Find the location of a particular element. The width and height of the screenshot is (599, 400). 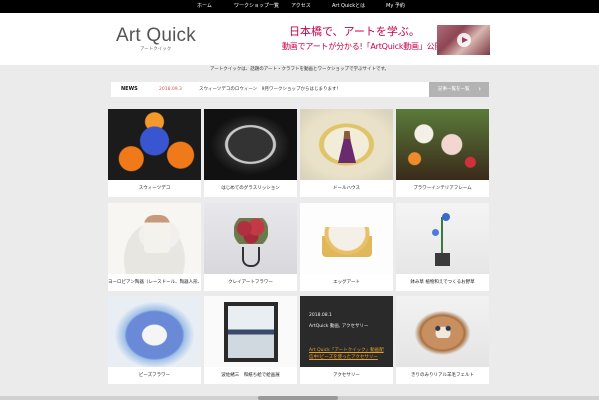

site-tagline: アートクイックは、話題のアート・クラフトを動画とワークショップで学ぶサイトです。 is located at coordinates (299, 69).